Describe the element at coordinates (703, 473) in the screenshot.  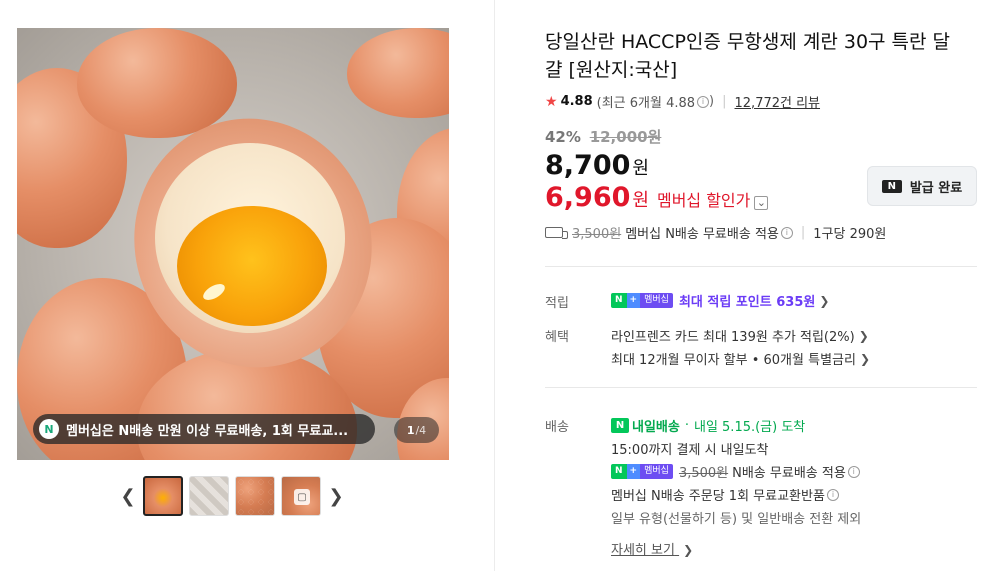
I see `delivery-original-fee: 3,500원` at that location.